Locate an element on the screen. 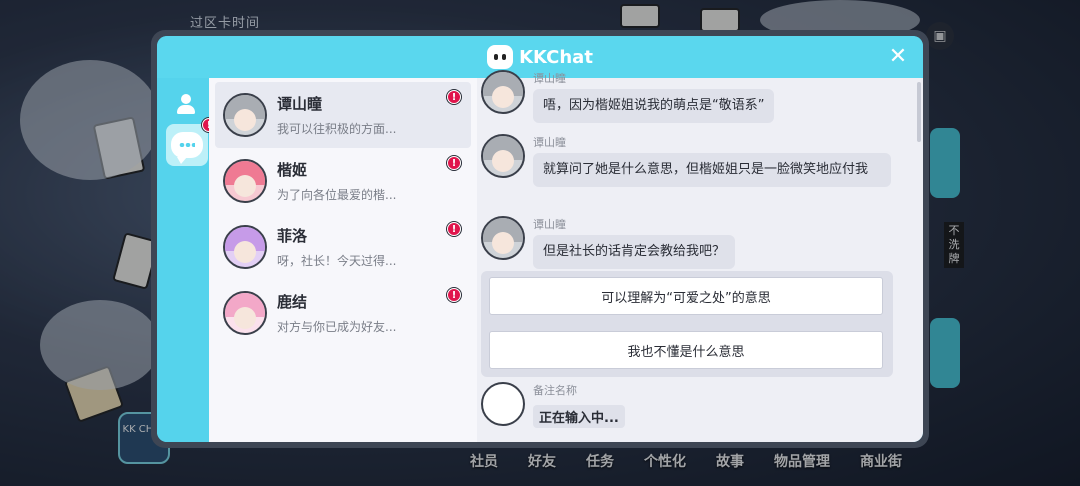 The height and width of the screenshot is (486, 1080). message-bubble: 唔，因为楷姬姐说我的萌点是“敬语系” is located at coordinates (654, 106).